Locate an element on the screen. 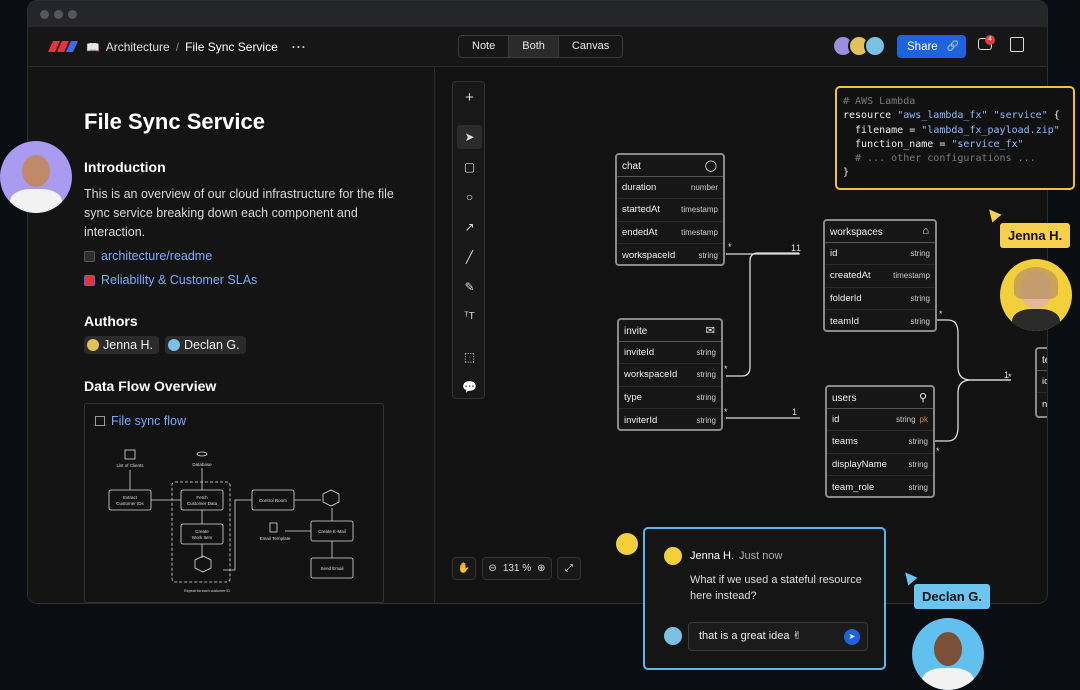  hand-icon: ✋ is located at coordinates (464, 568).